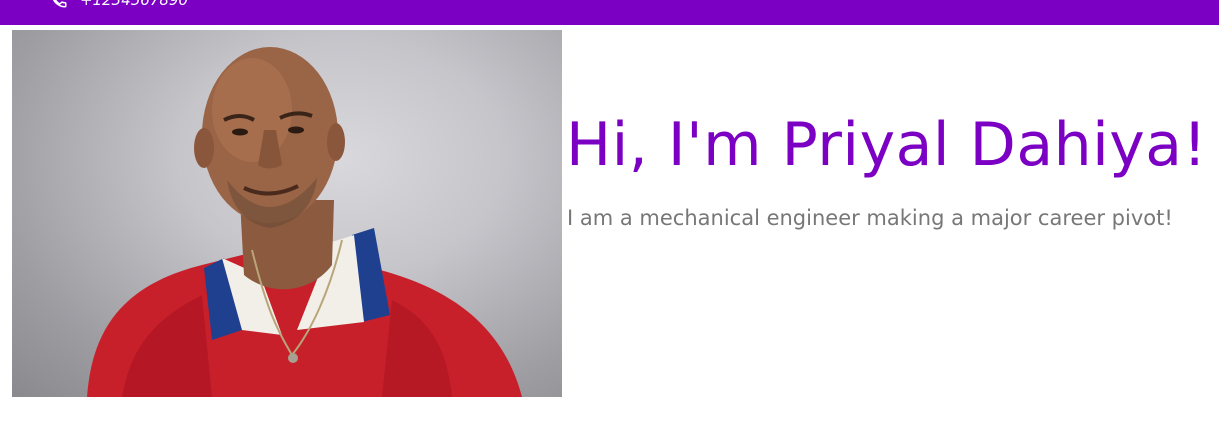  I want to click on page-title: Hi, I'm Priyal Dahiya!, so click(887, 145).